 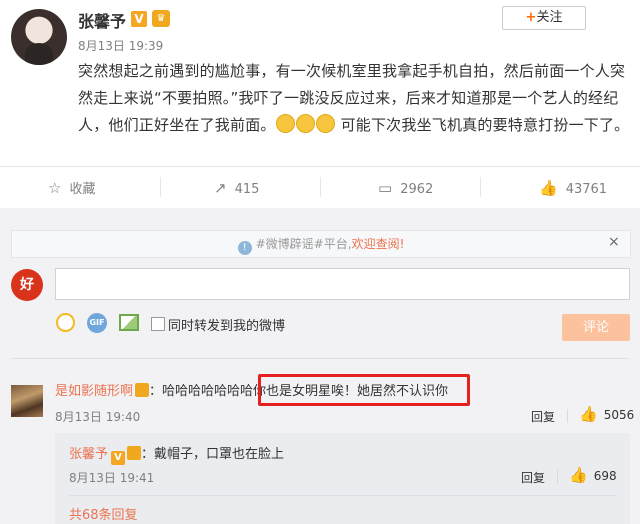 I want to click on repost-count: 415, so click(x=247, y=189).